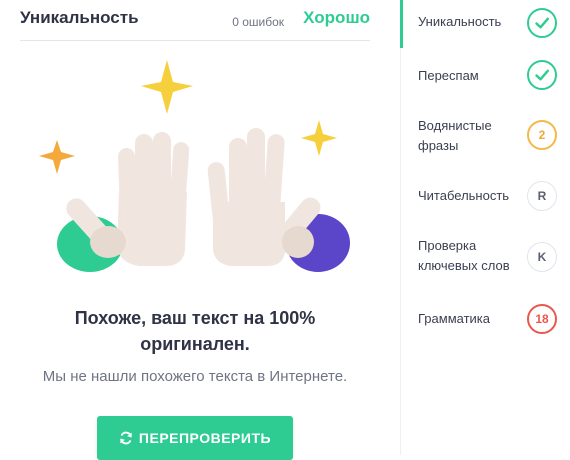 The image size is (570, 460). What do you see at coordinates (447, 245) in the screenshot?
I see `sidebar-item-label-line1: Проверка` at bounding box center [447, 245].